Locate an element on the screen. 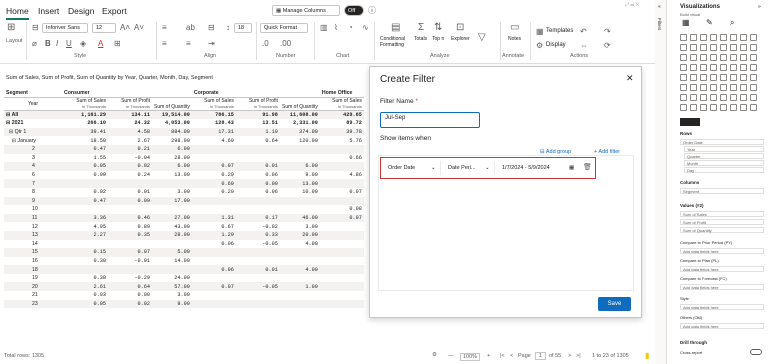 The width and height of the screenshot is (768, 364). table-row: 15 0.15 0.07 5.00 is located at coordinates (184, 252).